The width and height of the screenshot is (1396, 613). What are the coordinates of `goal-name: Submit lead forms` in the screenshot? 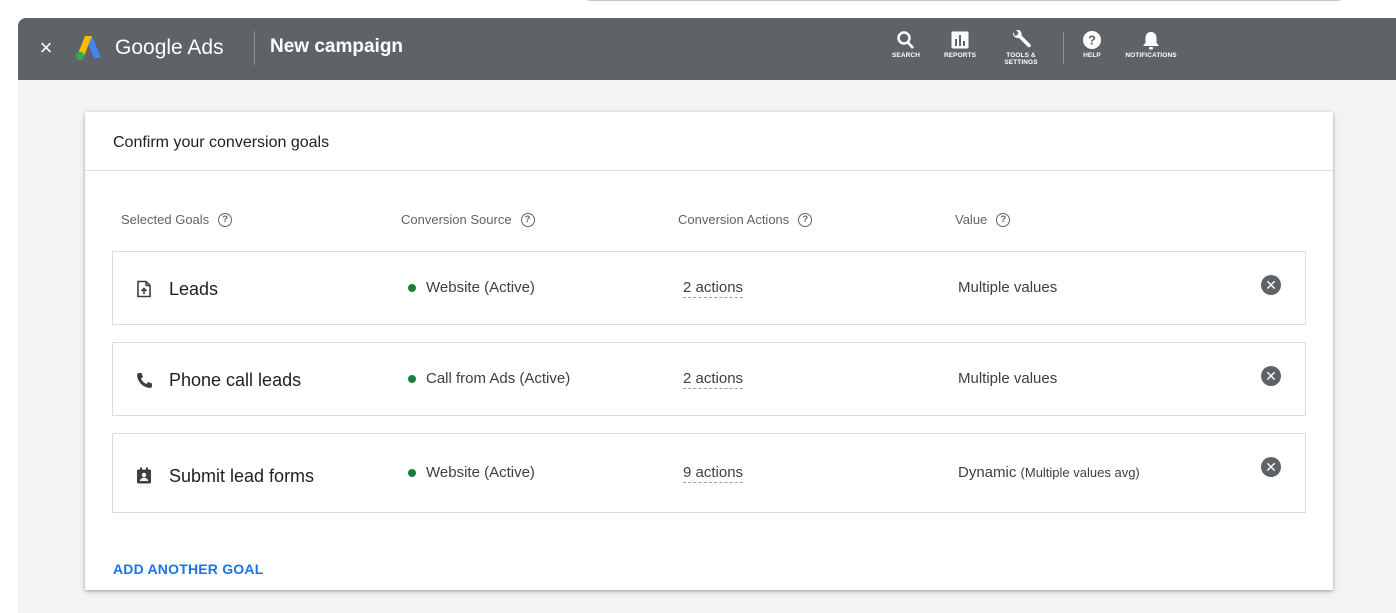 It's located at (242, 476).